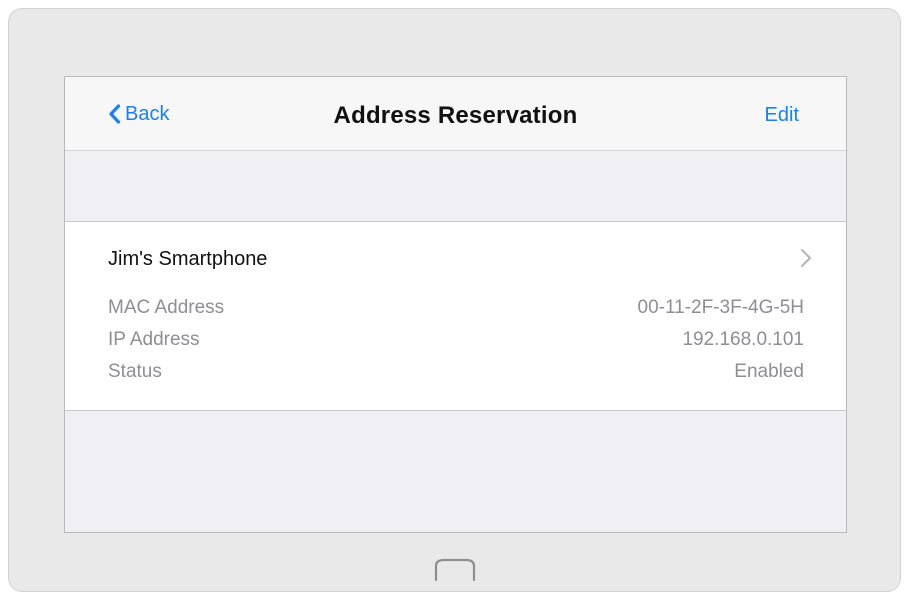  I want to click on home-button-icon, so click(455, 571).